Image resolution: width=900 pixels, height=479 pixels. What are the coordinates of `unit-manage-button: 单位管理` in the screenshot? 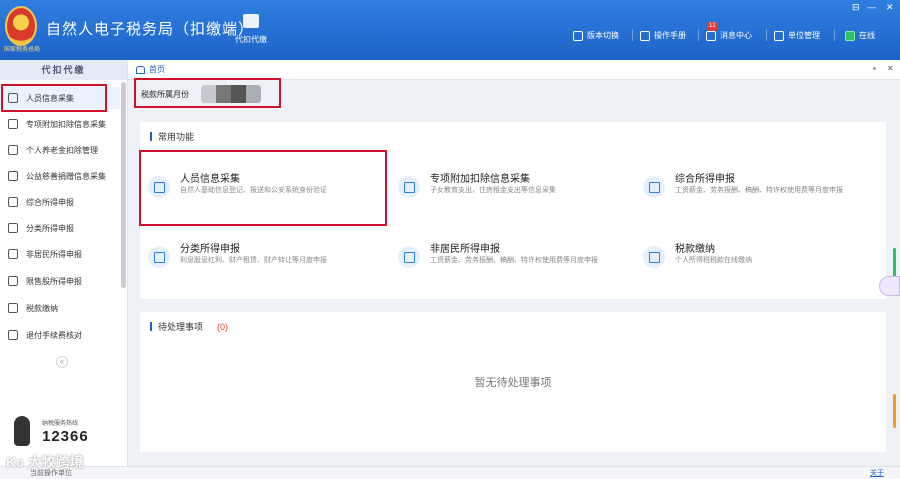 It's located at (797, 35).